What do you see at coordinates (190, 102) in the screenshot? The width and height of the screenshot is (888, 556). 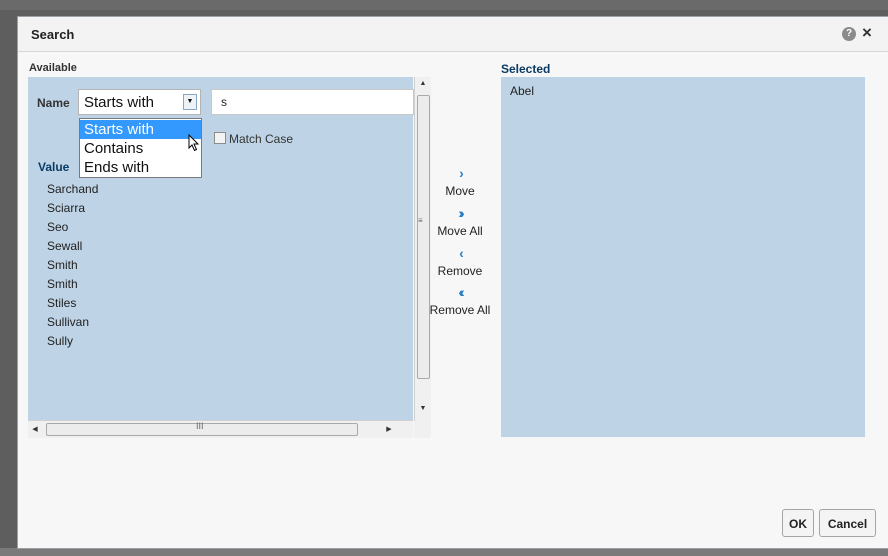 I see `chevron-down-icon: ▼` at bounding box center [190, 102].